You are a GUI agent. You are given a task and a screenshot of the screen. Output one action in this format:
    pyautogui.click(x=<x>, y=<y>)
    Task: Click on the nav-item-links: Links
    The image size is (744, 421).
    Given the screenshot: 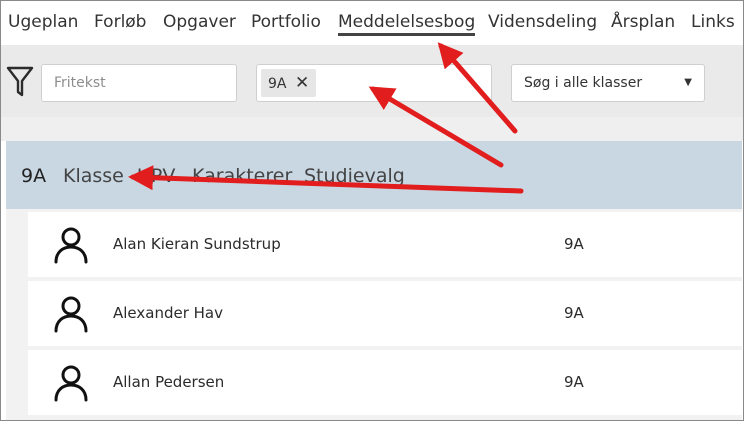 What is the action you would take?
    pyautogui.click(x=713, y=22)
    